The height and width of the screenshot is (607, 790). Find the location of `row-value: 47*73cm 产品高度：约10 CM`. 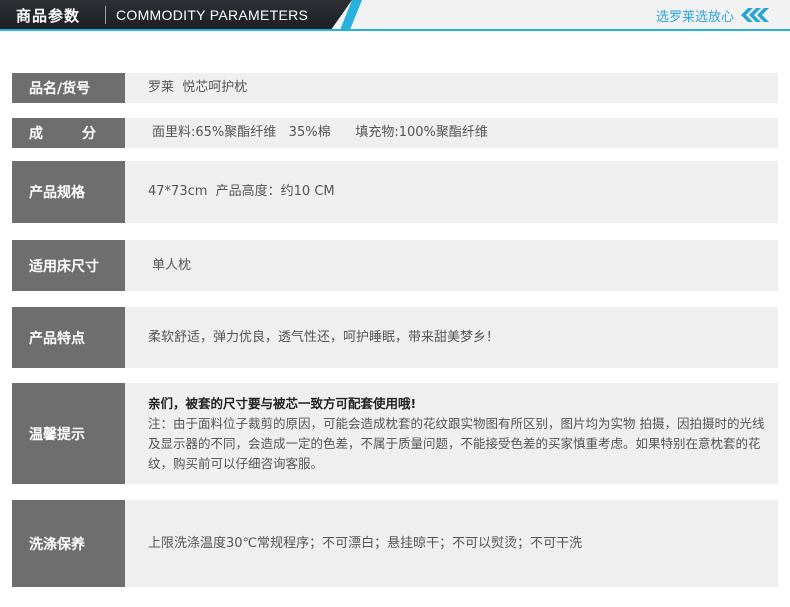

row-value: 47*73cm 产品高度：约10 CM is located at coordinates (457, 192).